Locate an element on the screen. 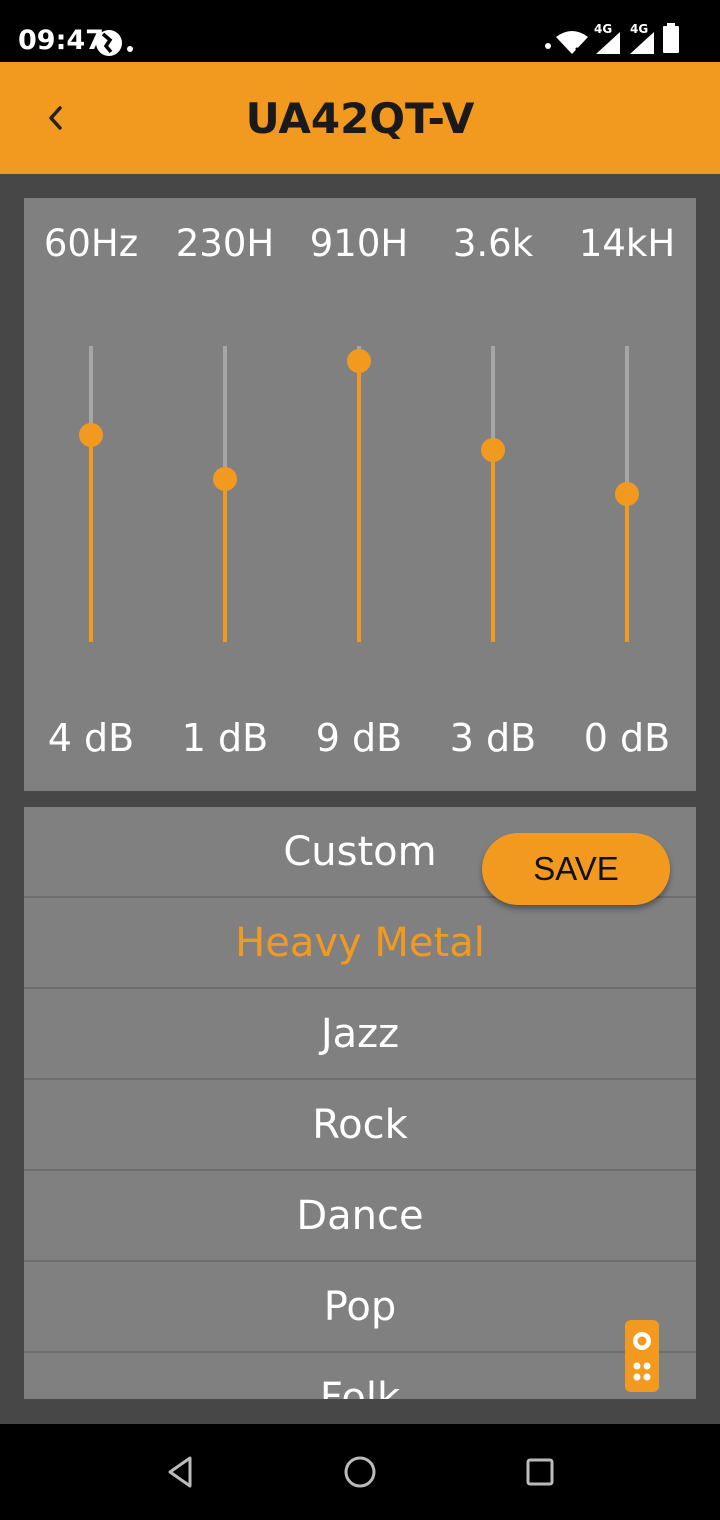 The width and height of the screenshot is (720, 1520). battery-icon is located at coordinates (671, 38).